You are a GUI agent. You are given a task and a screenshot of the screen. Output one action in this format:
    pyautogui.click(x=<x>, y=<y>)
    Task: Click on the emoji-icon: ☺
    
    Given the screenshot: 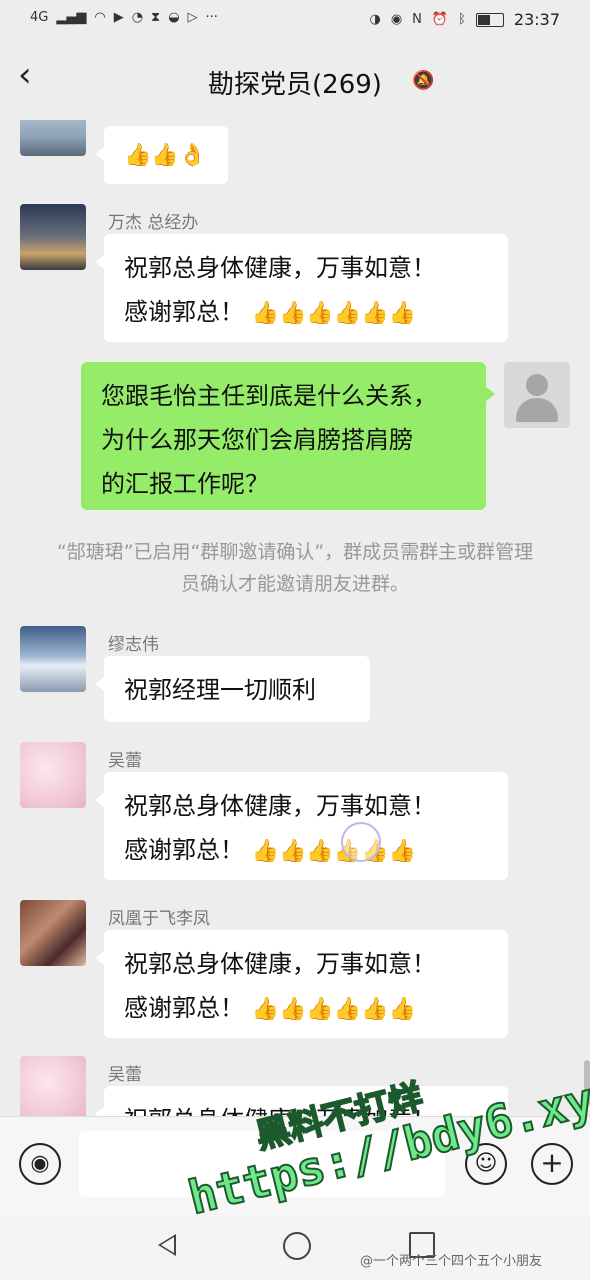 What is the action you would take?
    pyautogui.click(x=486, y=1164)
    